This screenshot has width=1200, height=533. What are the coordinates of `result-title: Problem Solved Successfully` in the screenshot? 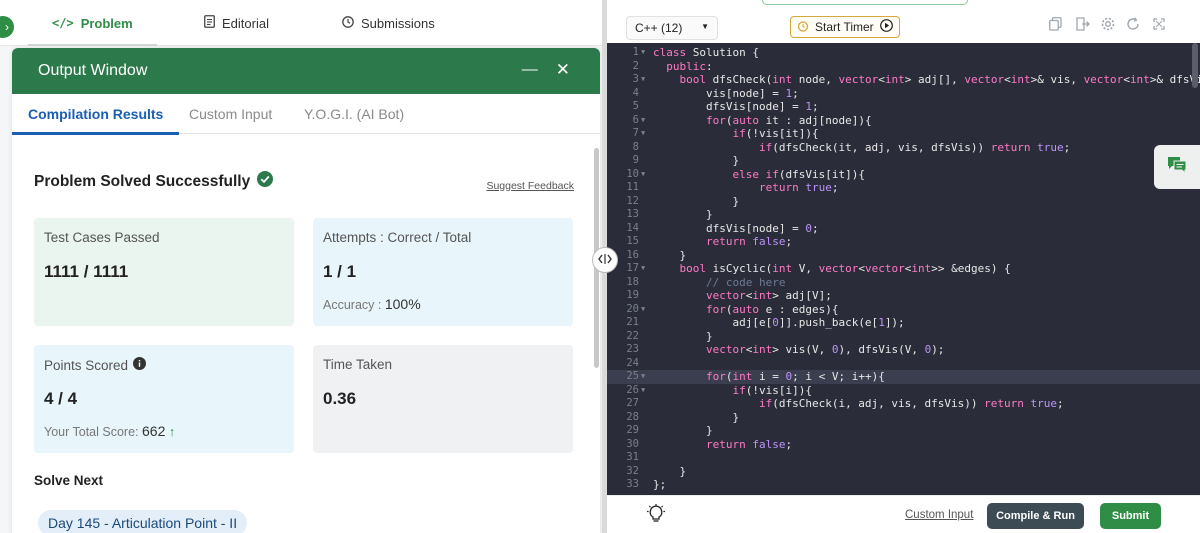 It's located at (142, 181).